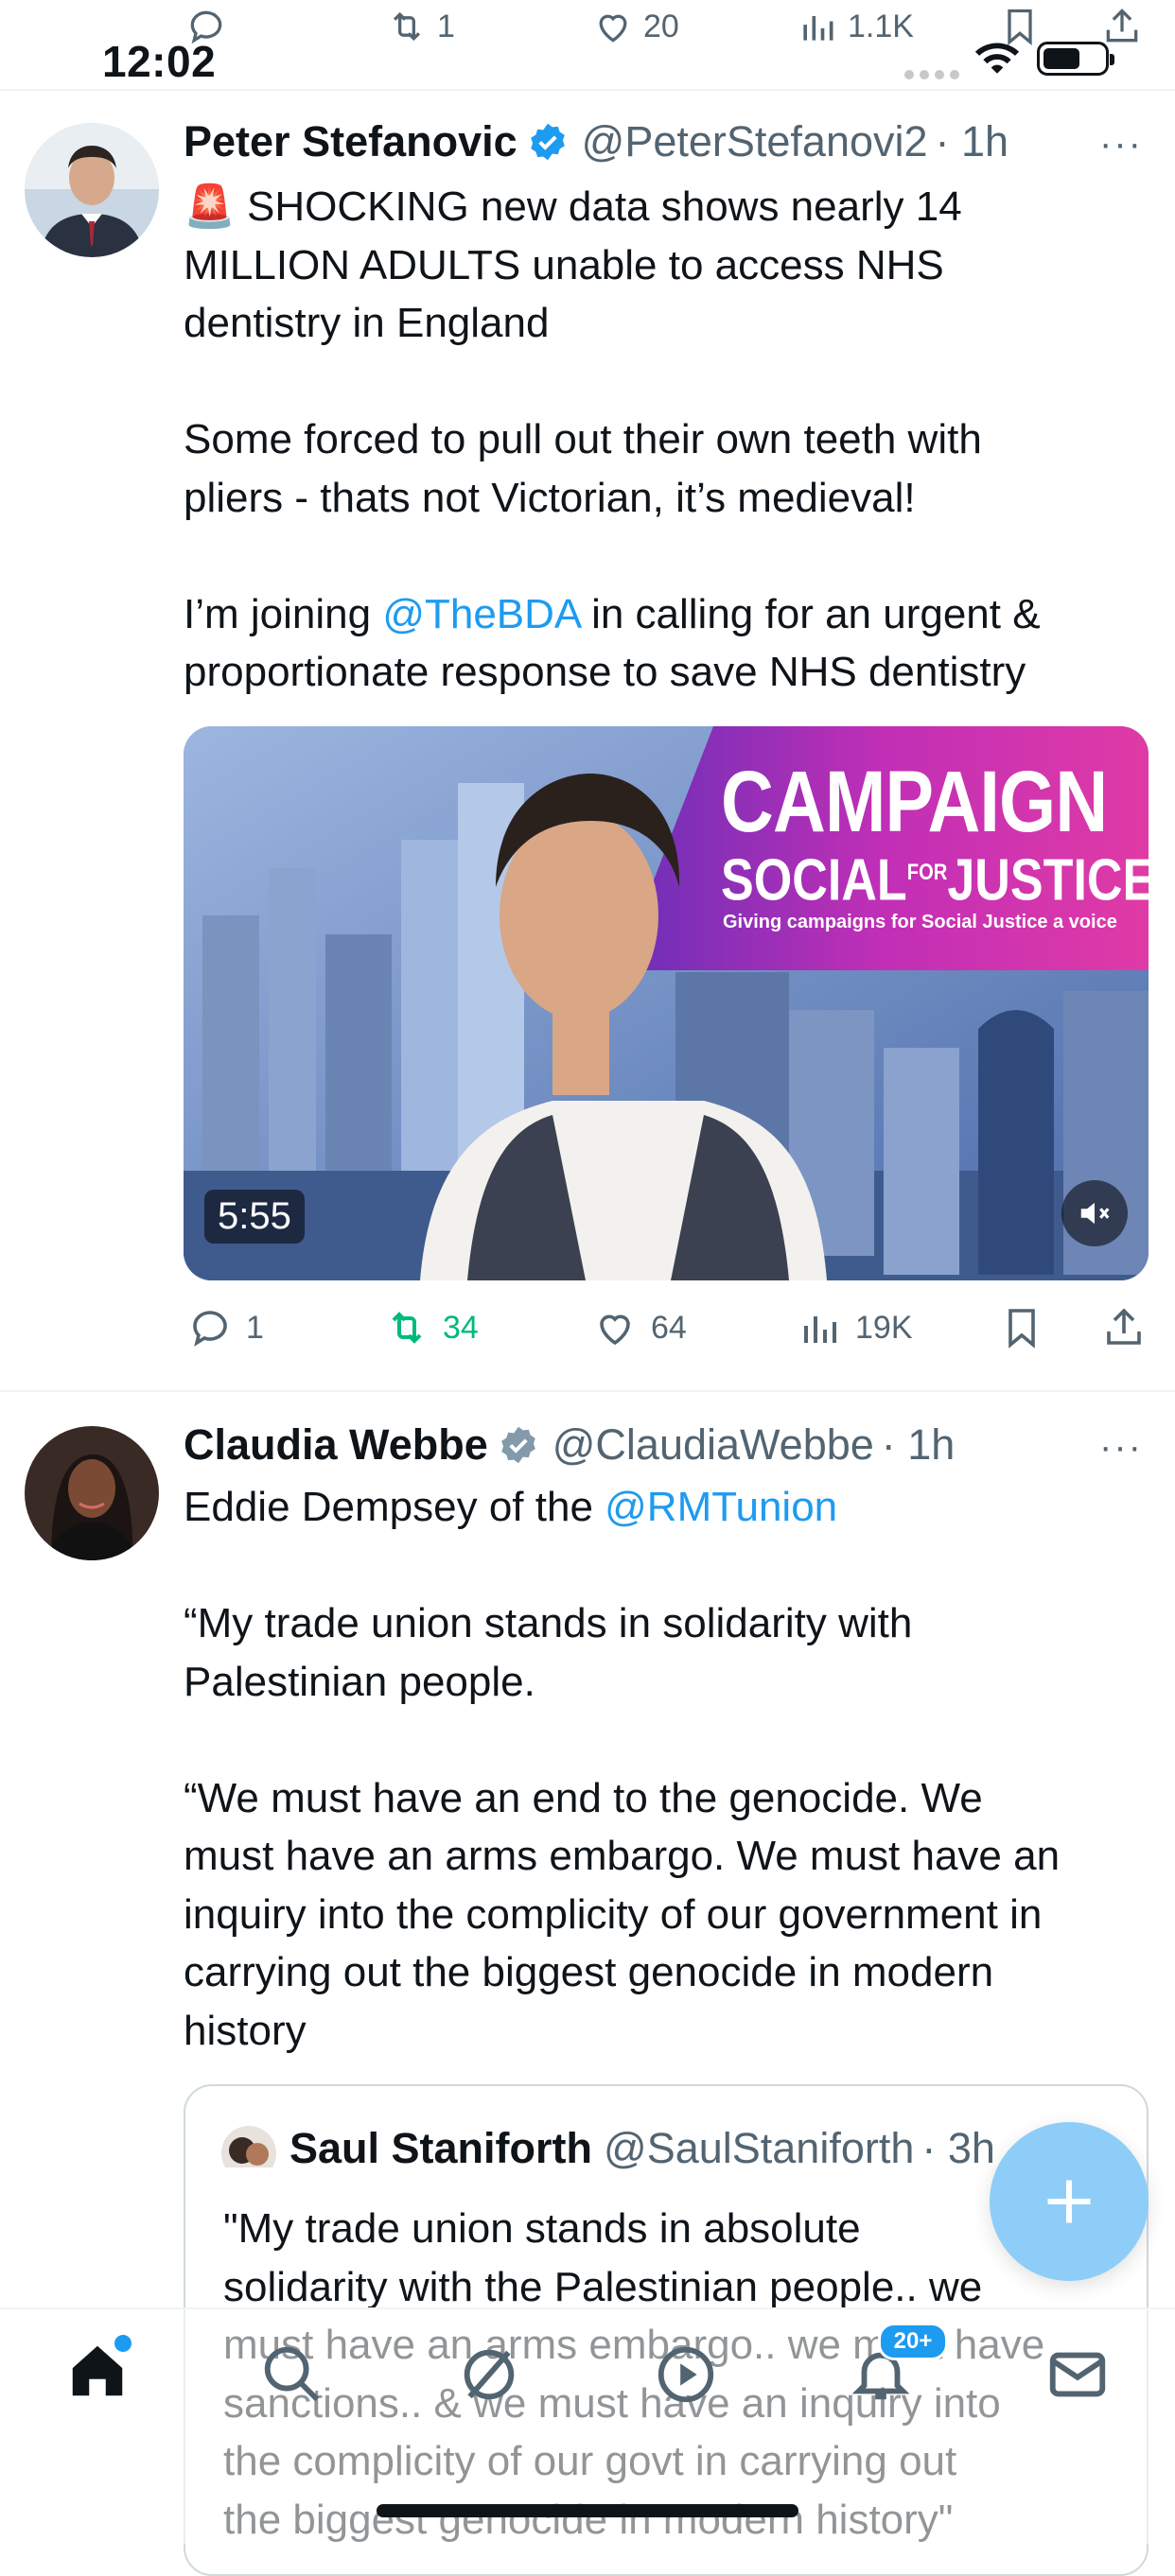  What do you see at coordinates (927, 872) in the screenshot?
I see `banner-for: FOR` at bounding box center [927, 872].